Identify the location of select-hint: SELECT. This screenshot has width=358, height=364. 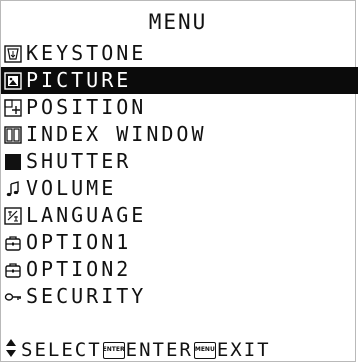
(61, 350).